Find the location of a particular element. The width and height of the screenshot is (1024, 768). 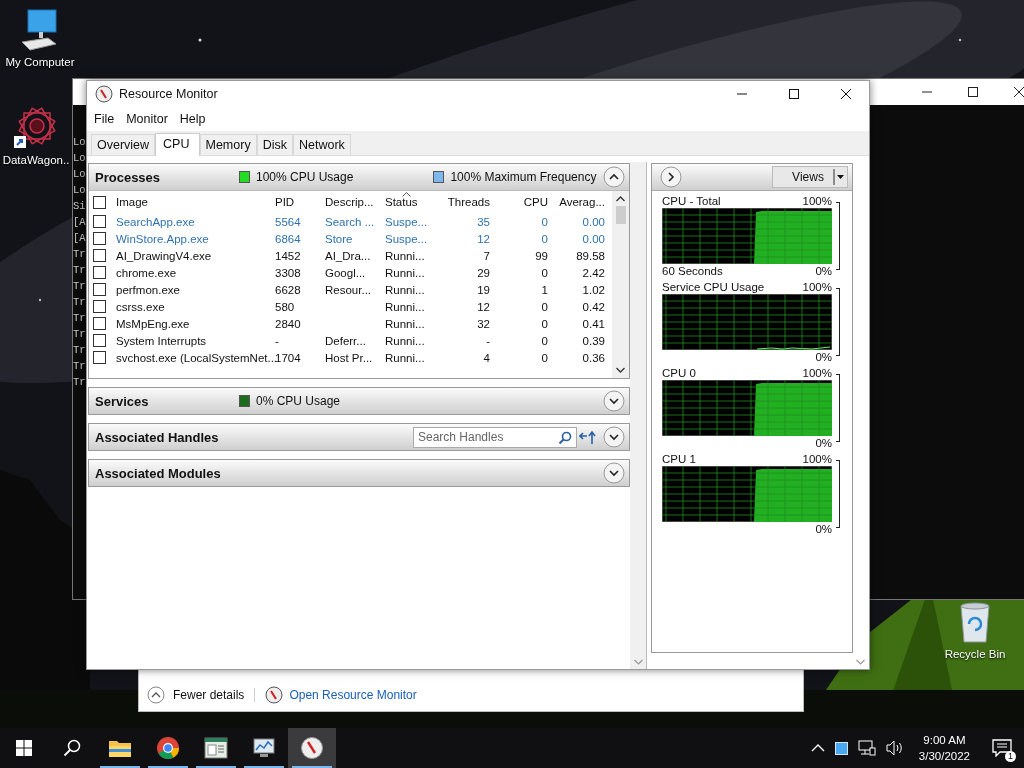

computer-icon is located at coordinates (40, 30).